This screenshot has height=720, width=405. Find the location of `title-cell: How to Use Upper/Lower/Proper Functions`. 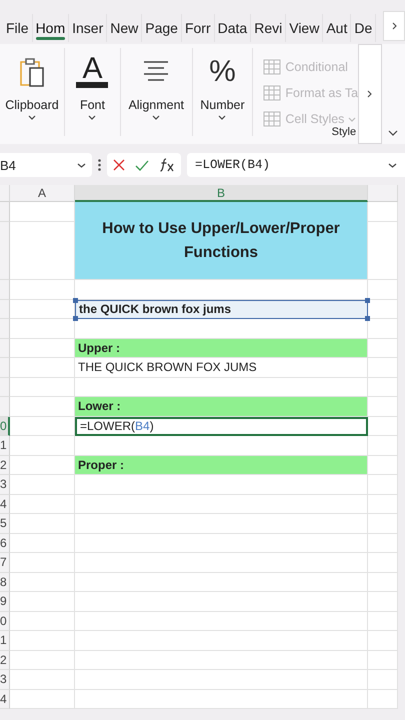

title-cell: How to Use Upper/Lower/Proper Functions is located at coordinates (221, 241).